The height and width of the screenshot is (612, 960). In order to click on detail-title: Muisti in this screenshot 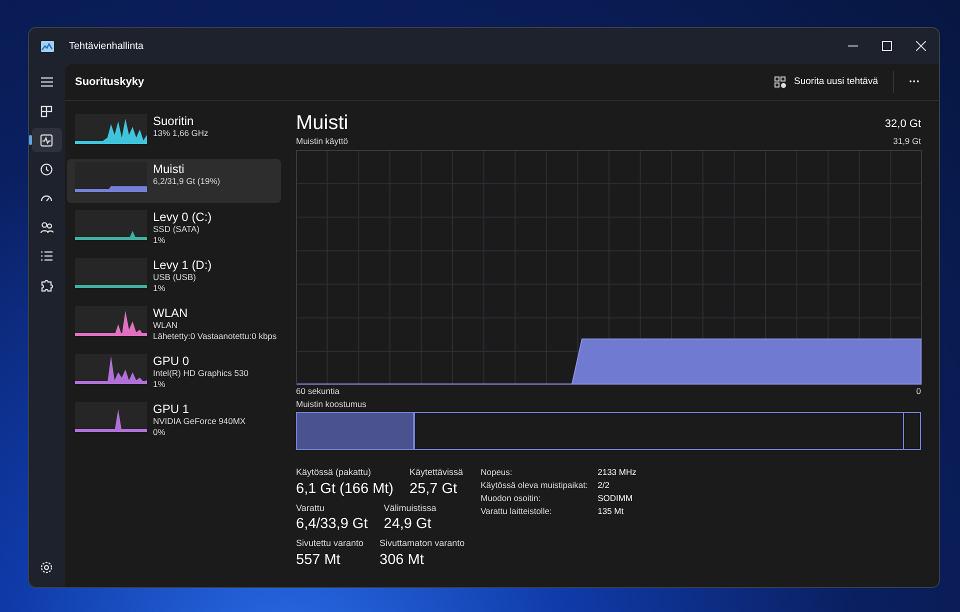, I will do `click(322, 123)`.